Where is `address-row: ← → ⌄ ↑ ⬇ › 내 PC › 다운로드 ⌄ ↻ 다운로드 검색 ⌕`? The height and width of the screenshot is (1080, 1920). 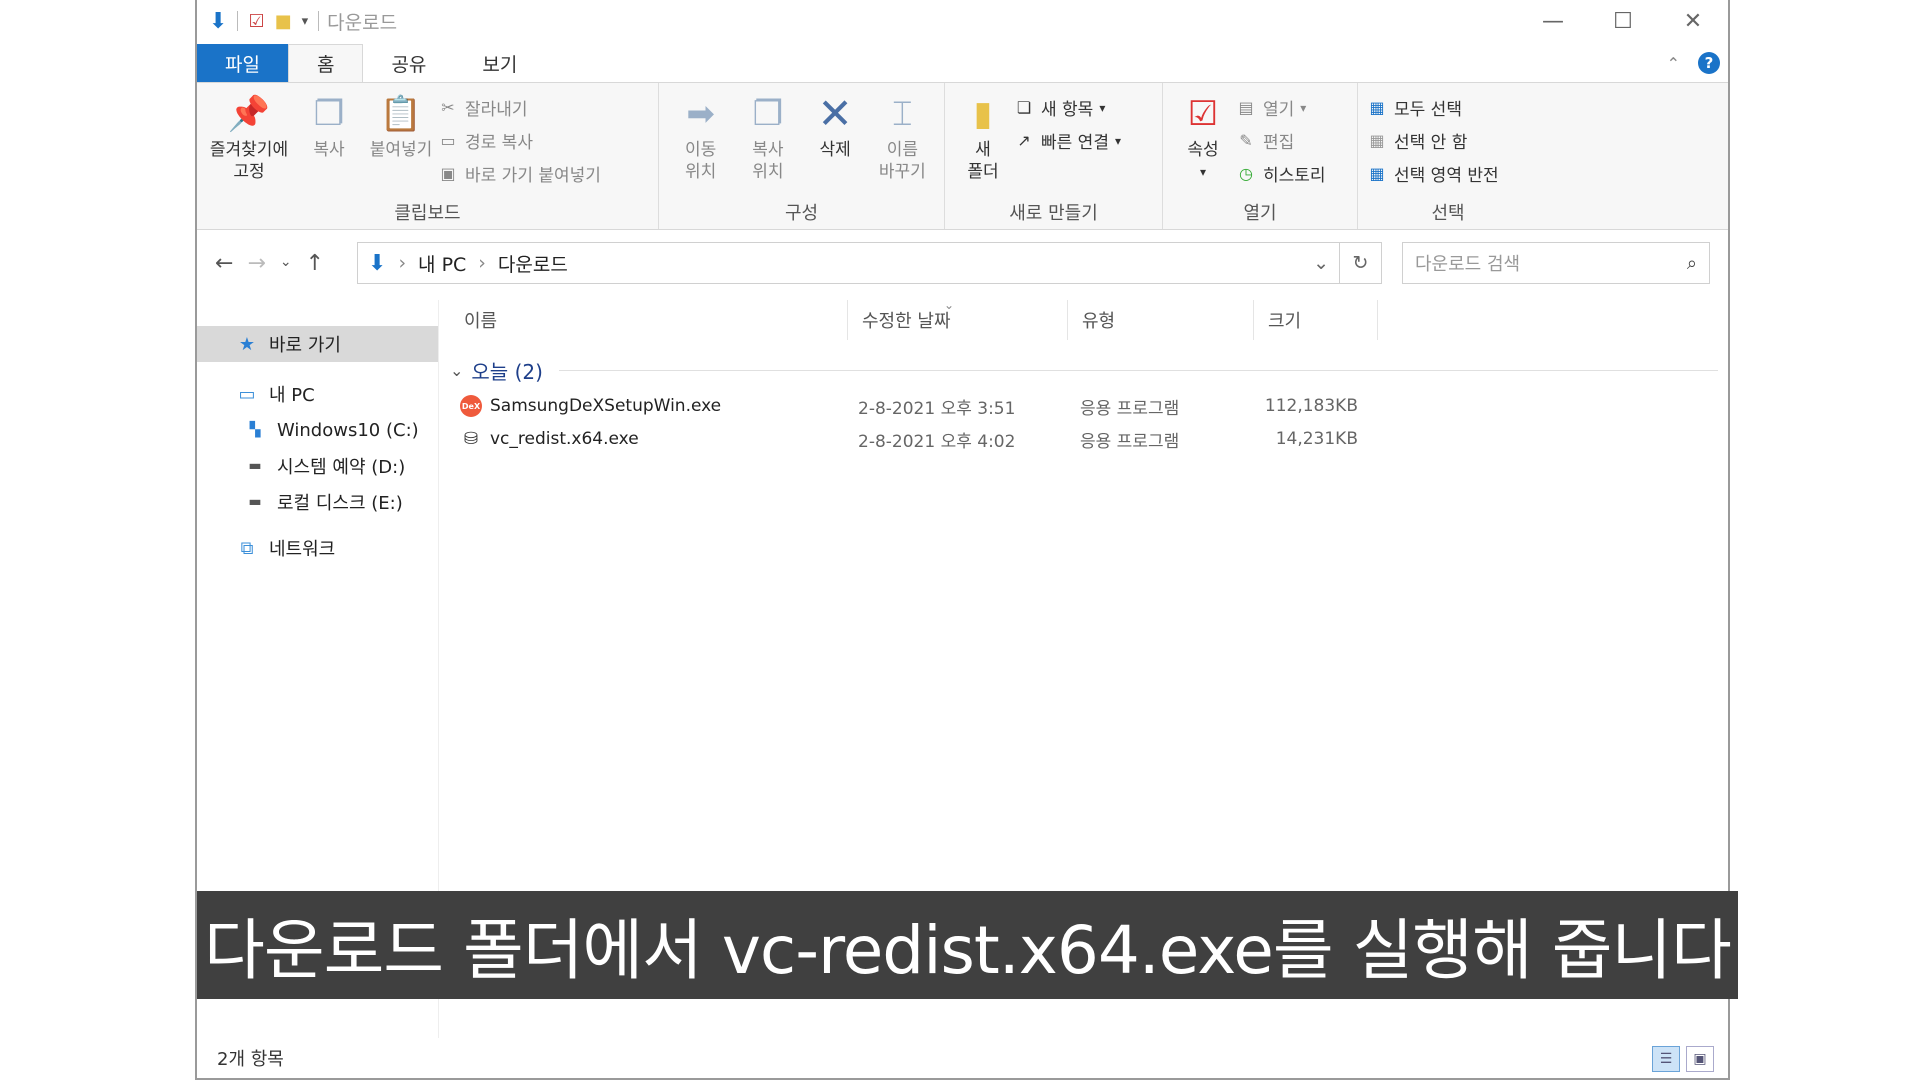
address-row: ← → ⌄ ↑ ⬇ › 내 PC › 다운로드 ⌄ ↻ 다운로드 검색 ⌕ is located at coordinates (962, 263).